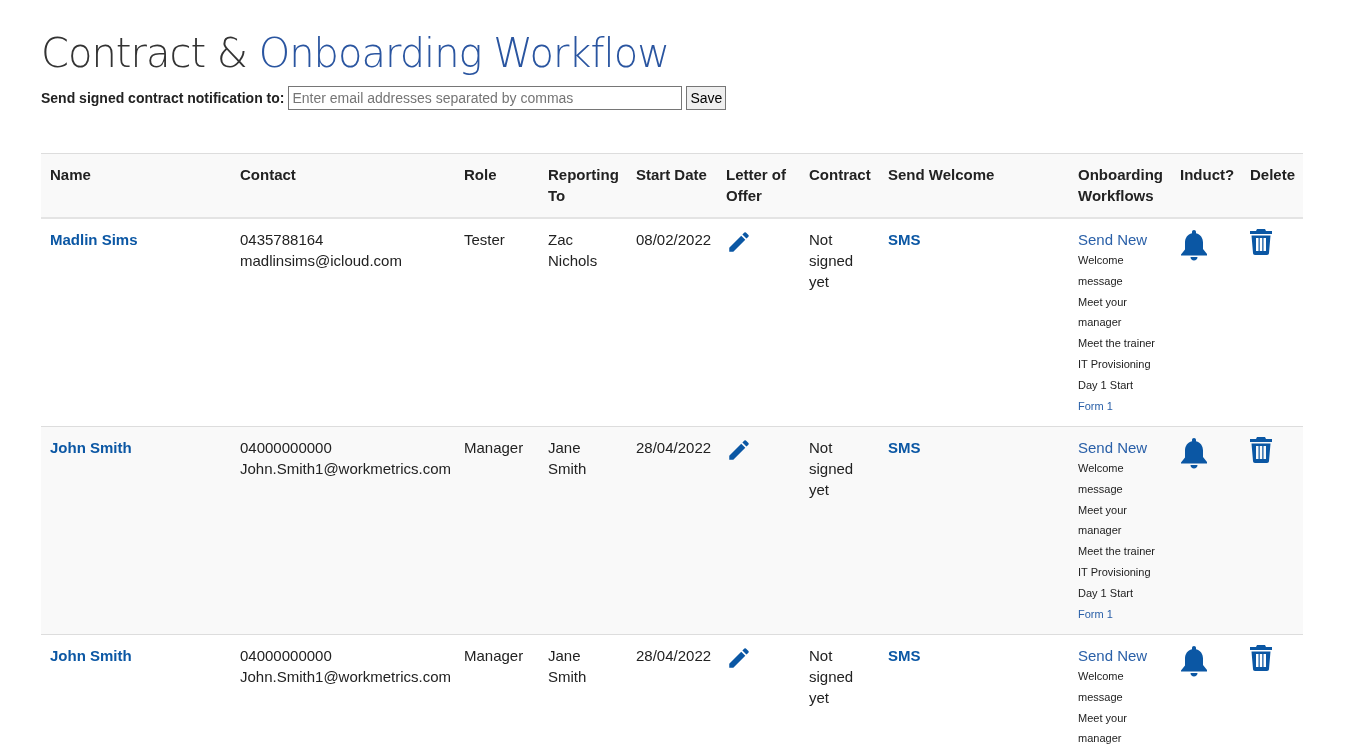 This screenshot has width=1351, height=752. I want to click on phone-number: 0435788164, so click(282, 240).